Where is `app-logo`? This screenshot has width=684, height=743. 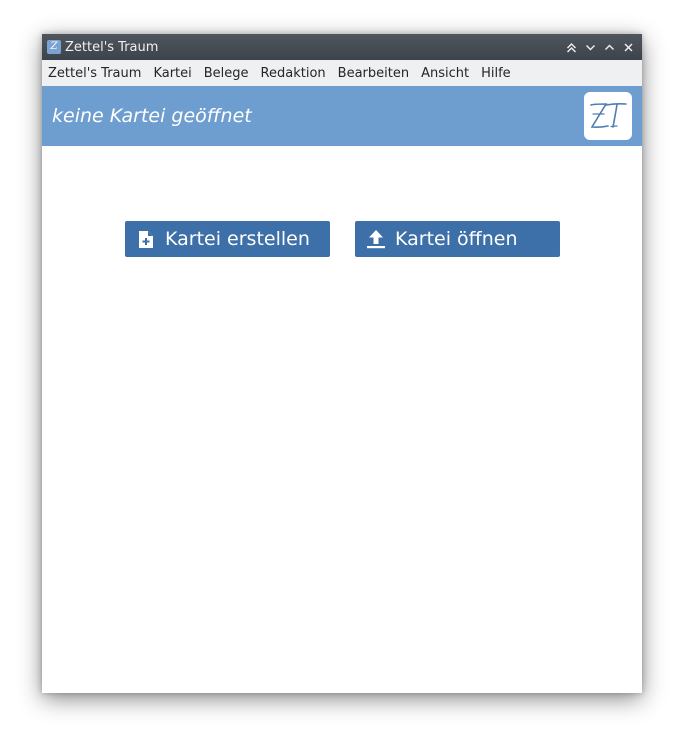
app-logo is located at coordinates (608, 116).